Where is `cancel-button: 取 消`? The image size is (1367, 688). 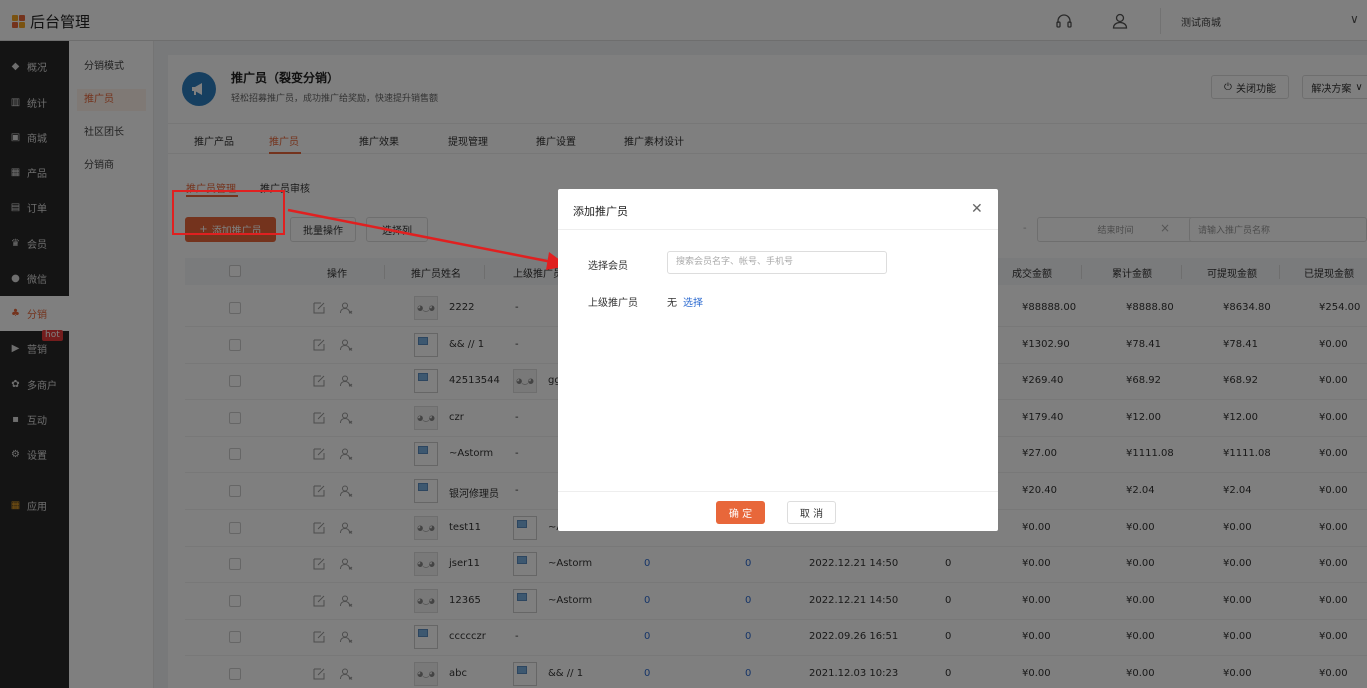
cancel-button: 取 消 is located at coordinates (811, 512).